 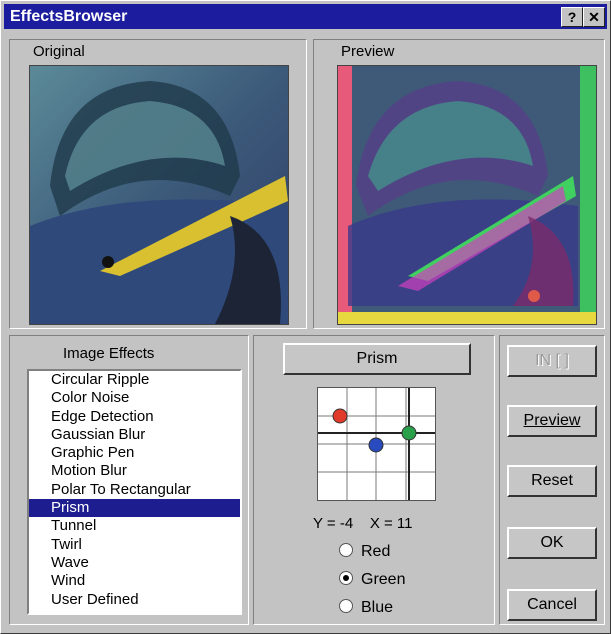 I want to click on radio-label: Red, so click(x=376, y=551).